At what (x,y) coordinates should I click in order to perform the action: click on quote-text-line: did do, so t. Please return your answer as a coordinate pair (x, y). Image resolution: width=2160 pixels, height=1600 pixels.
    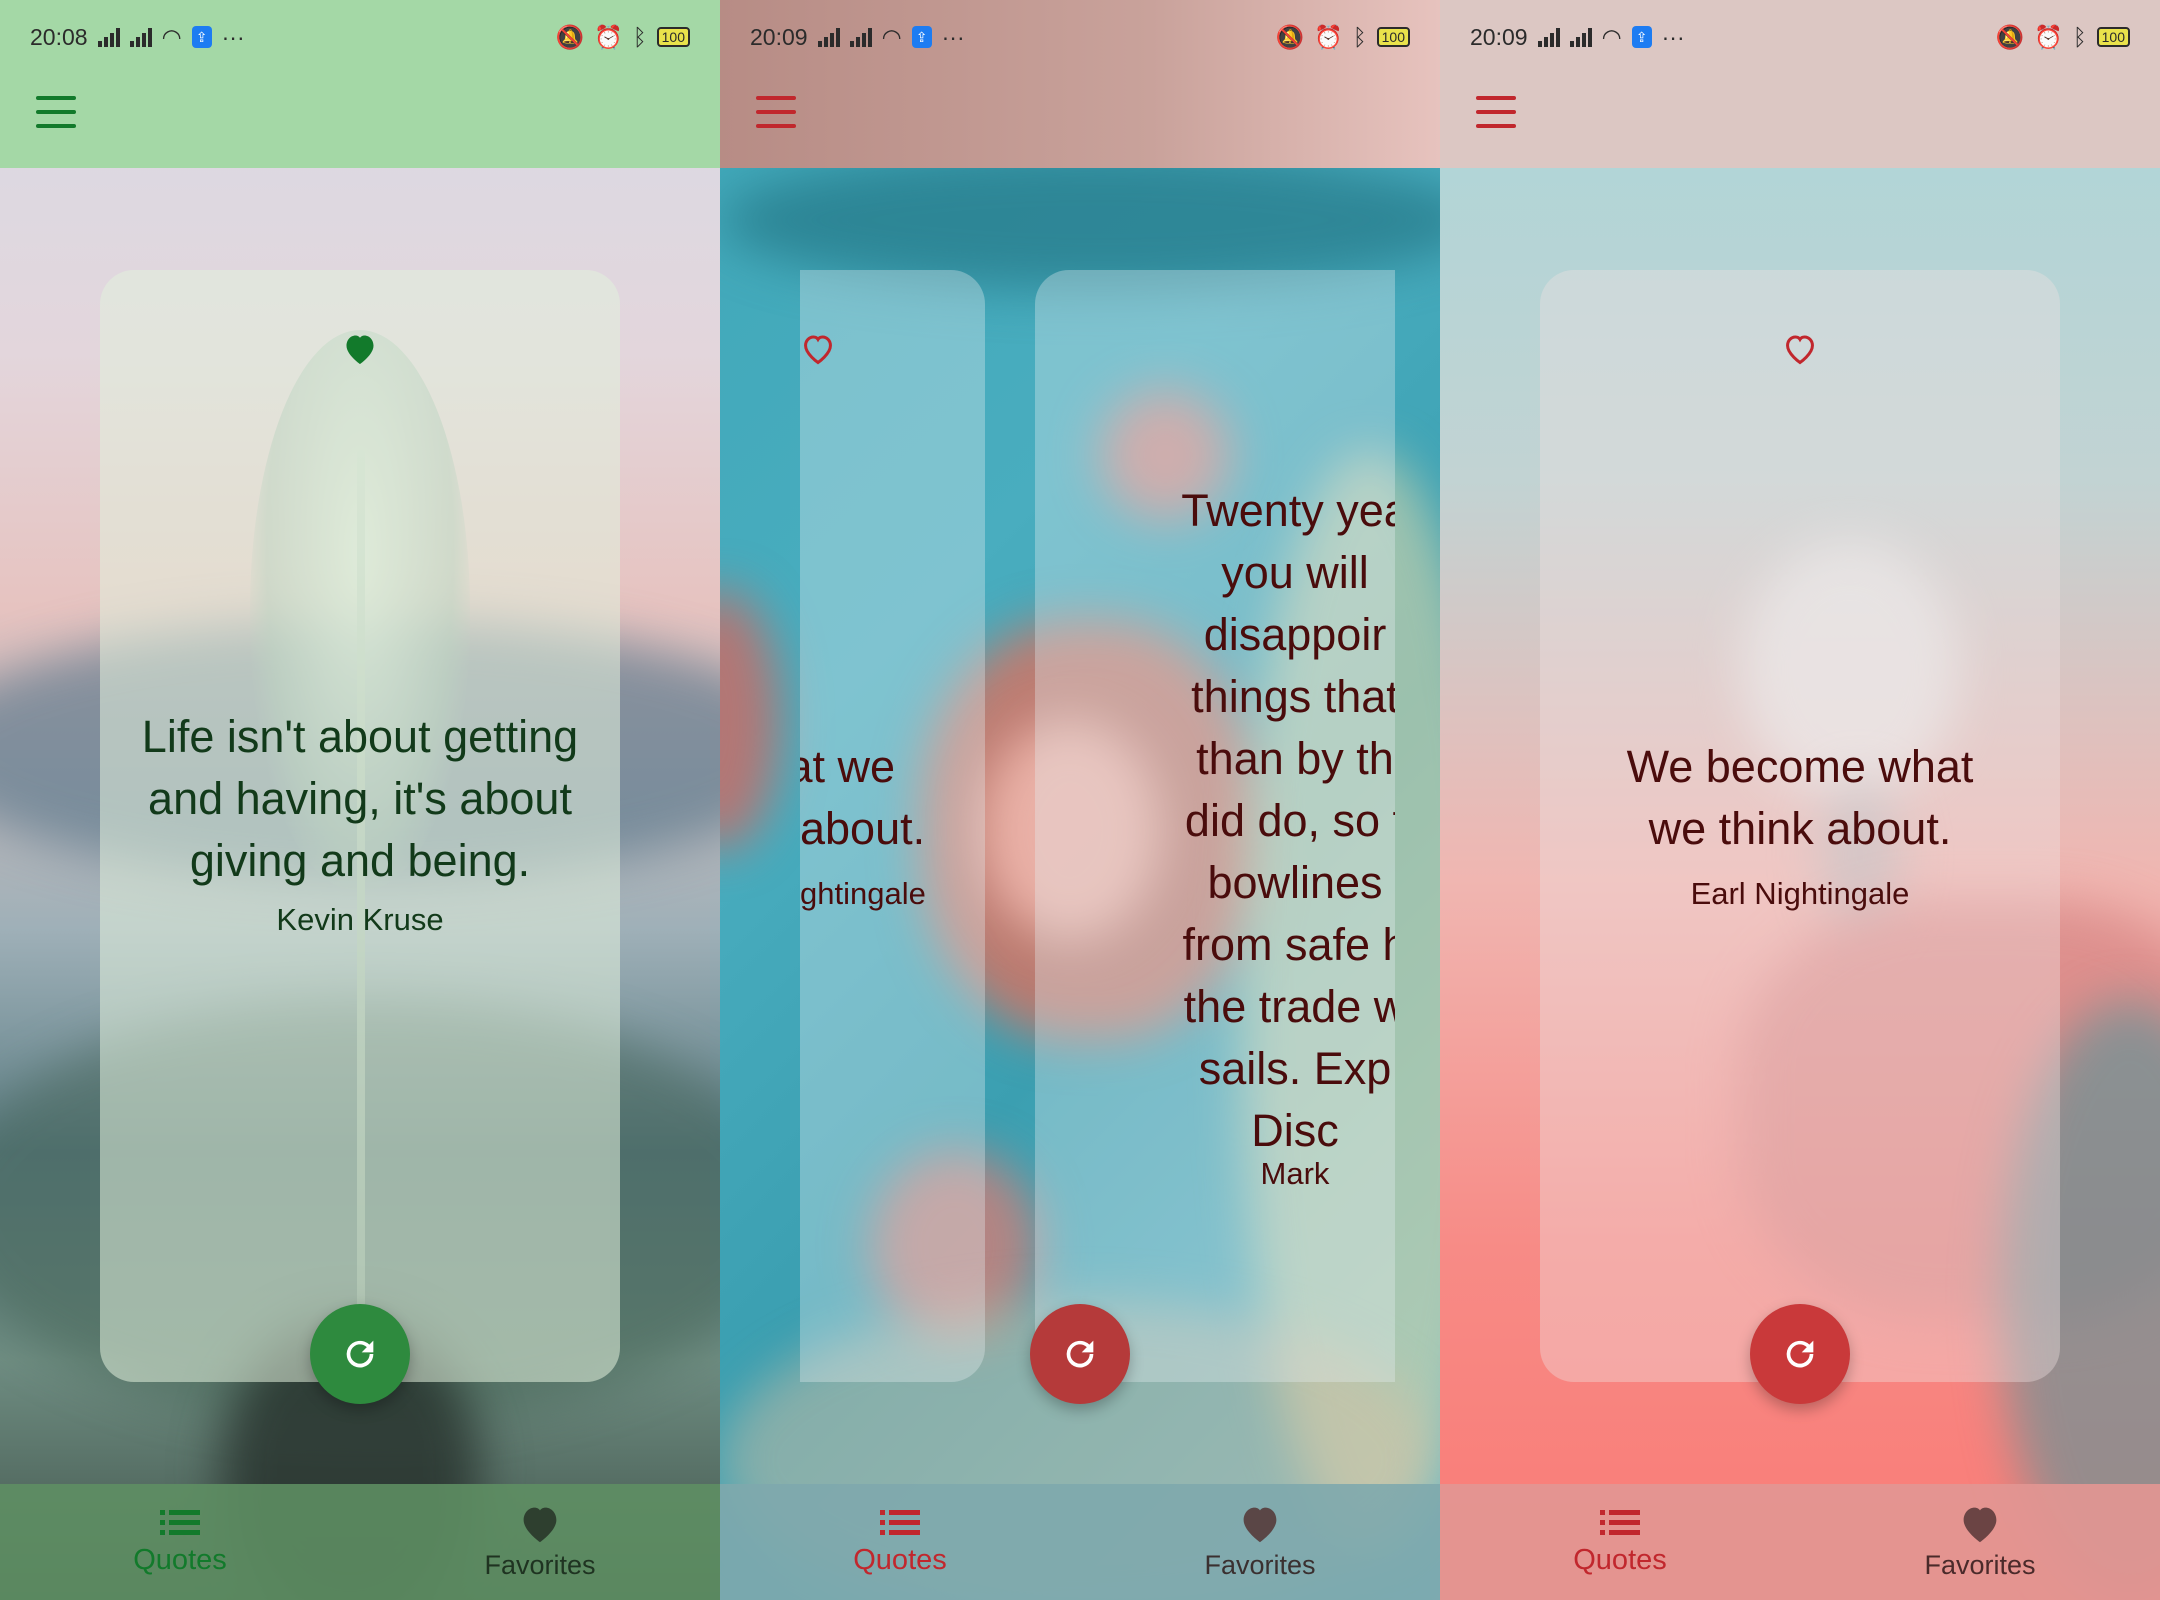
    Looking at the image, I should click on (1289, 820).